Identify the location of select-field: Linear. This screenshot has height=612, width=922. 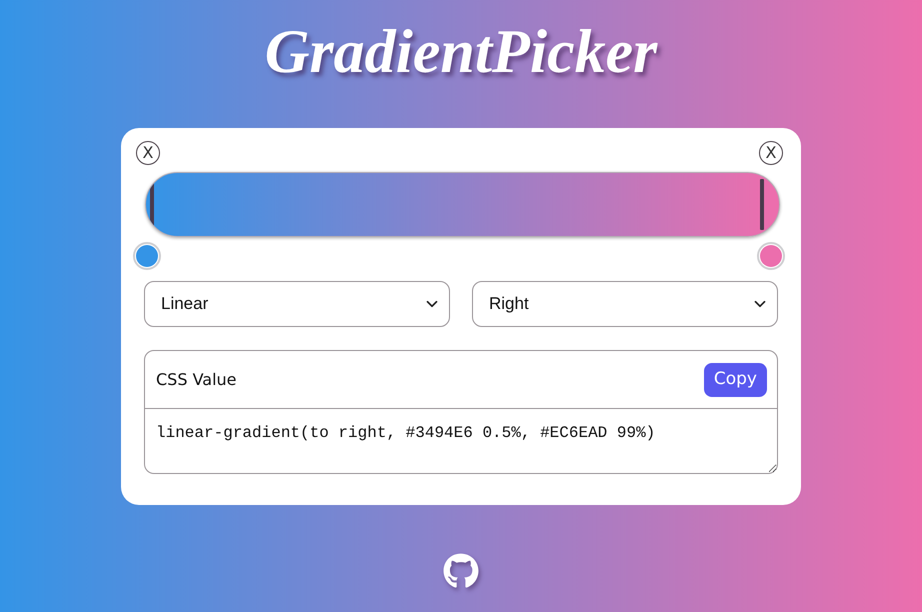
(297, 304).